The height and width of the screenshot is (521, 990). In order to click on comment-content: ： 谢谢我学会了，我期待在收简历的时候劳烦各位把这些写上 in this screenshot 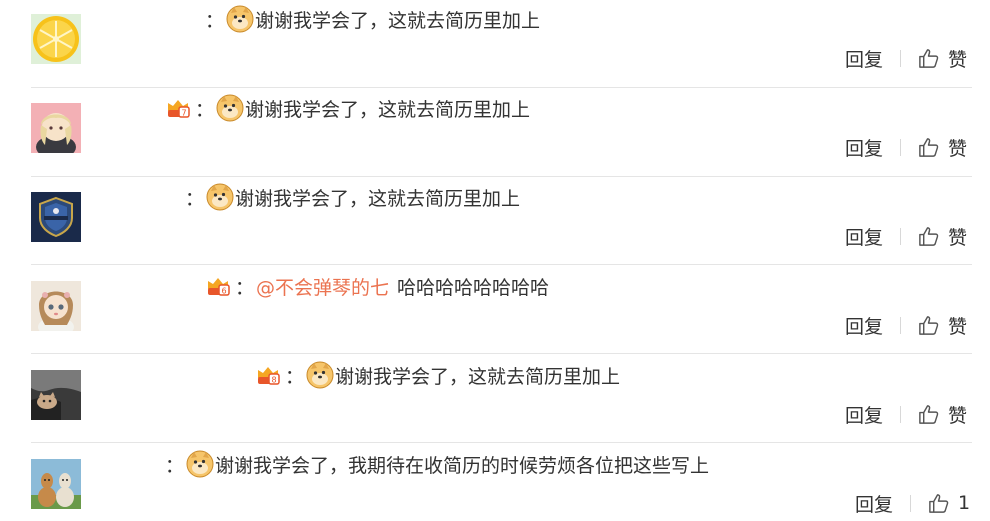, I will do `click(437, 464)`.